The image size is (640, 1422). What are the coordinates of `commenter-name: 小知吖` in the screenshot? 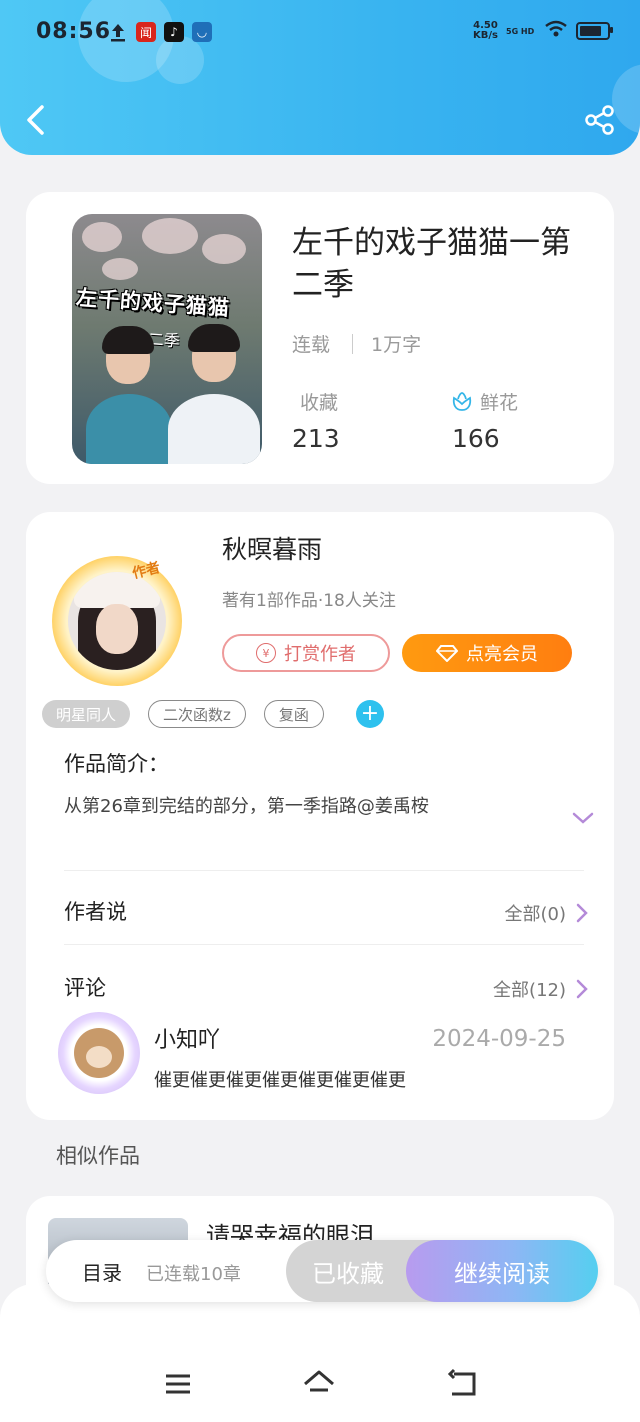 It's located at (187, 1038).